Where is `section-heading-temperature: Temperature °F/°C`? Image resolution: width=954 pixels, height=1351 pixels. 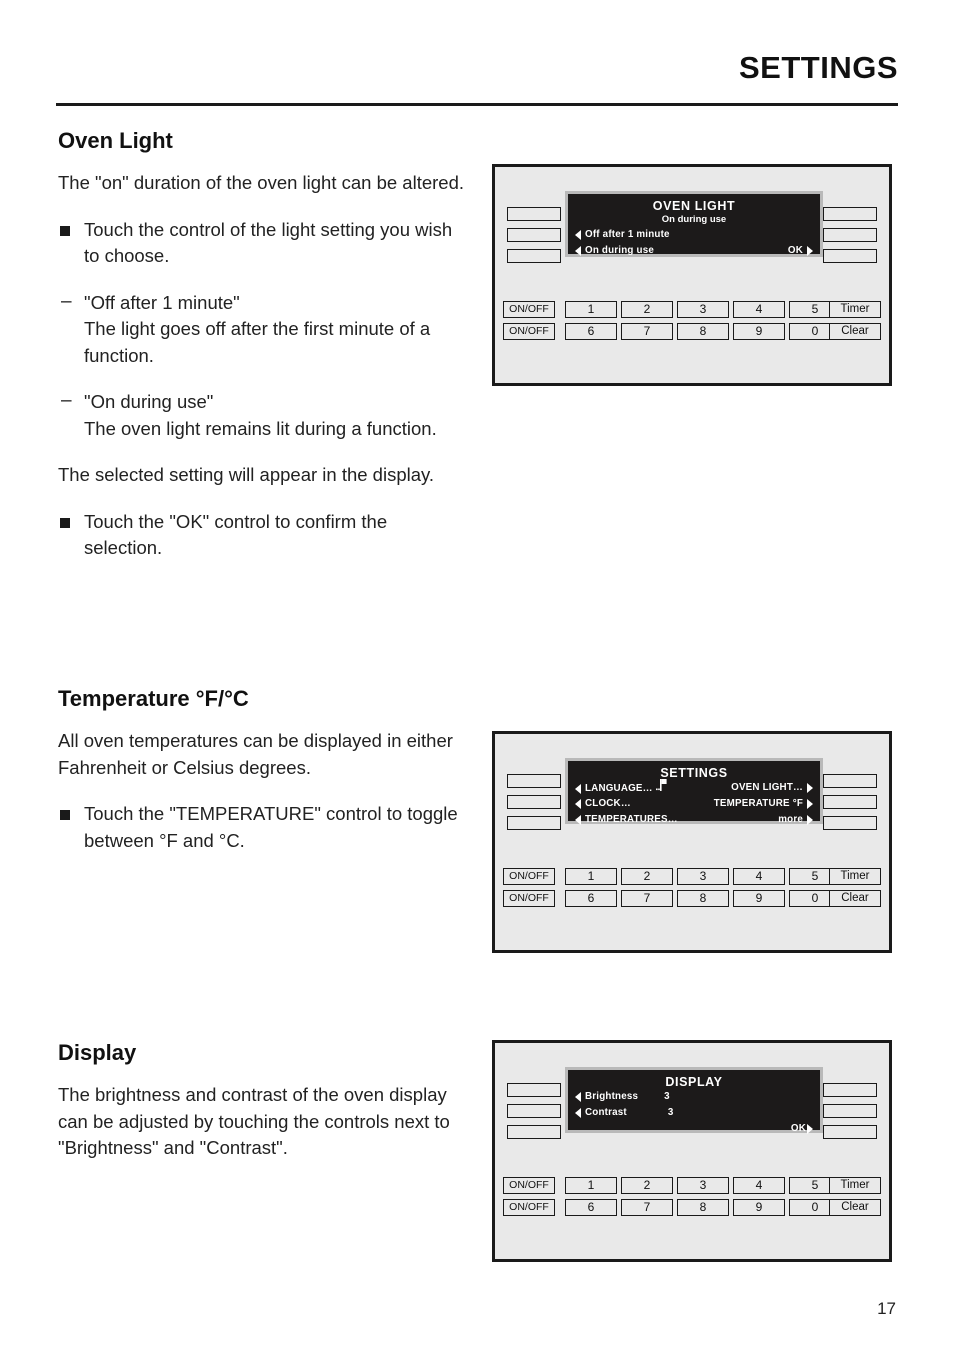
section-heading-temperature: Temperature °F/°C is located at coordinates (153, 698).